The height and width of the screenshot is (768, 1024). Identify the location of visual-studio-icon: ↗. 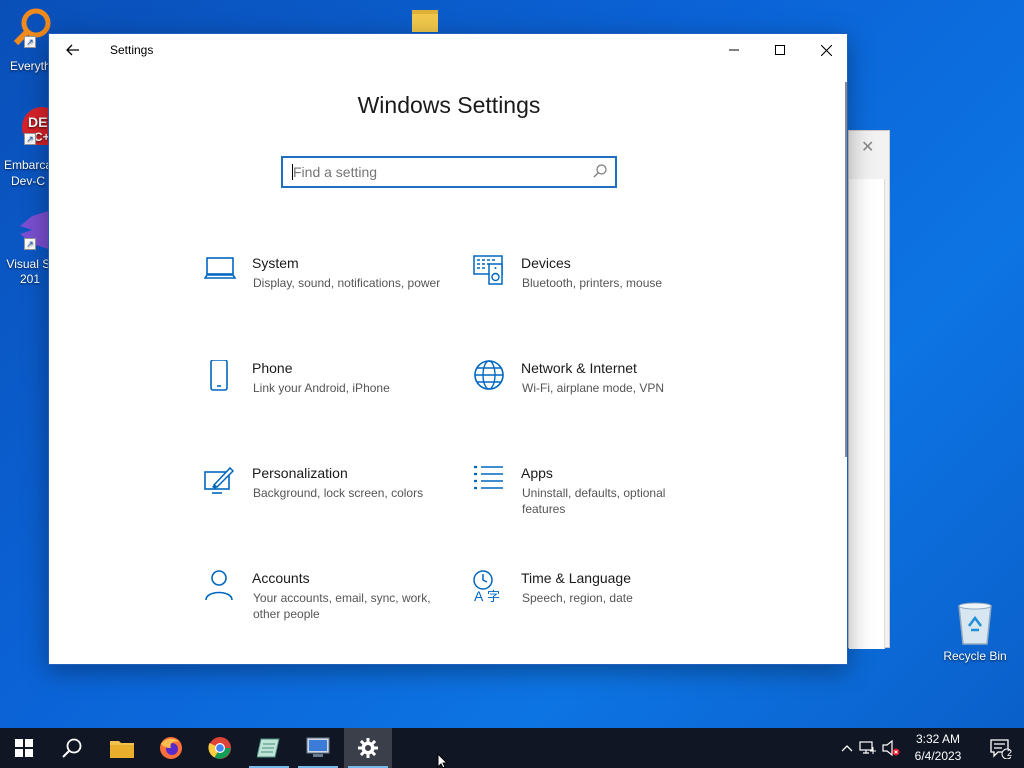
(32, 230).